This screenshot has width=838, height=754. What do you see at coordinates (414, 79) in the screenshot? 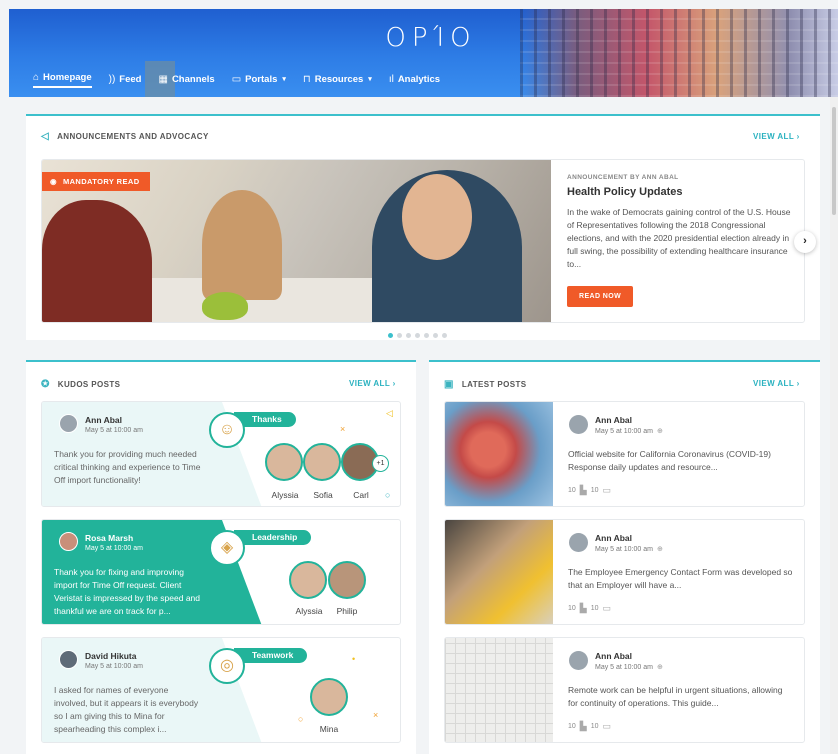
I see `nav-analytics: ıl Analytics` at bounding box center [414, 79].